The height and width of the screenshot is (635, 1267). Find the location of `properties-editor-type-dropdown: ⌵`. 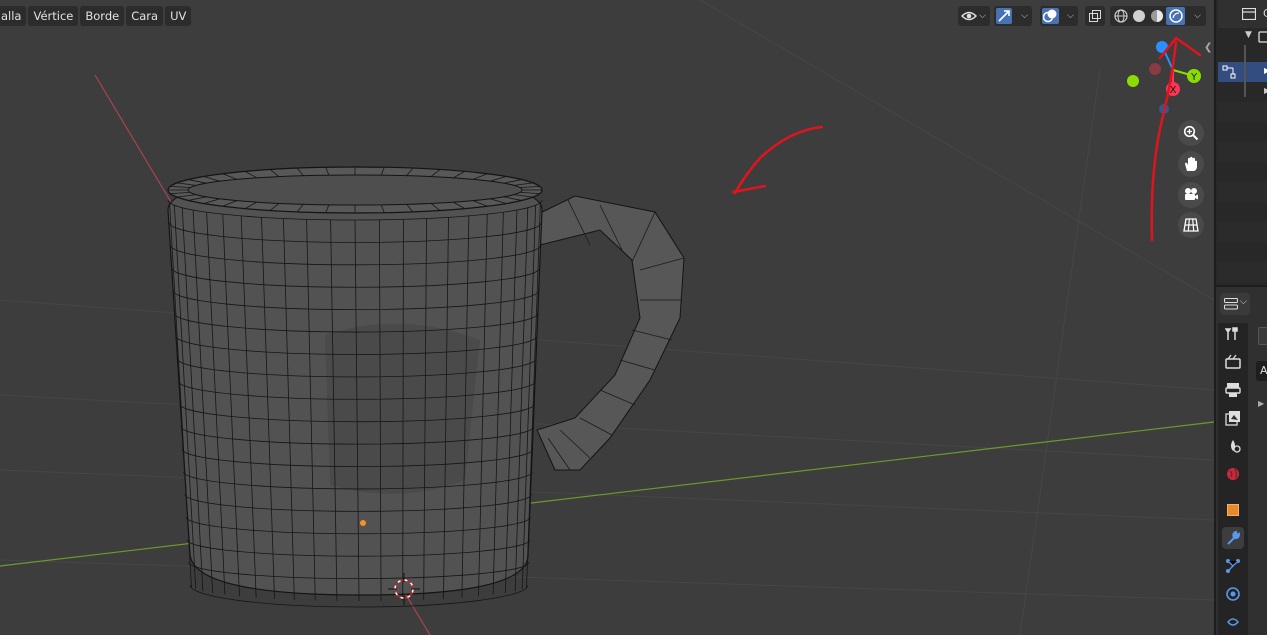

properties-editor-type-dropdown: ⌵ is located at coordinates (1235, 304).